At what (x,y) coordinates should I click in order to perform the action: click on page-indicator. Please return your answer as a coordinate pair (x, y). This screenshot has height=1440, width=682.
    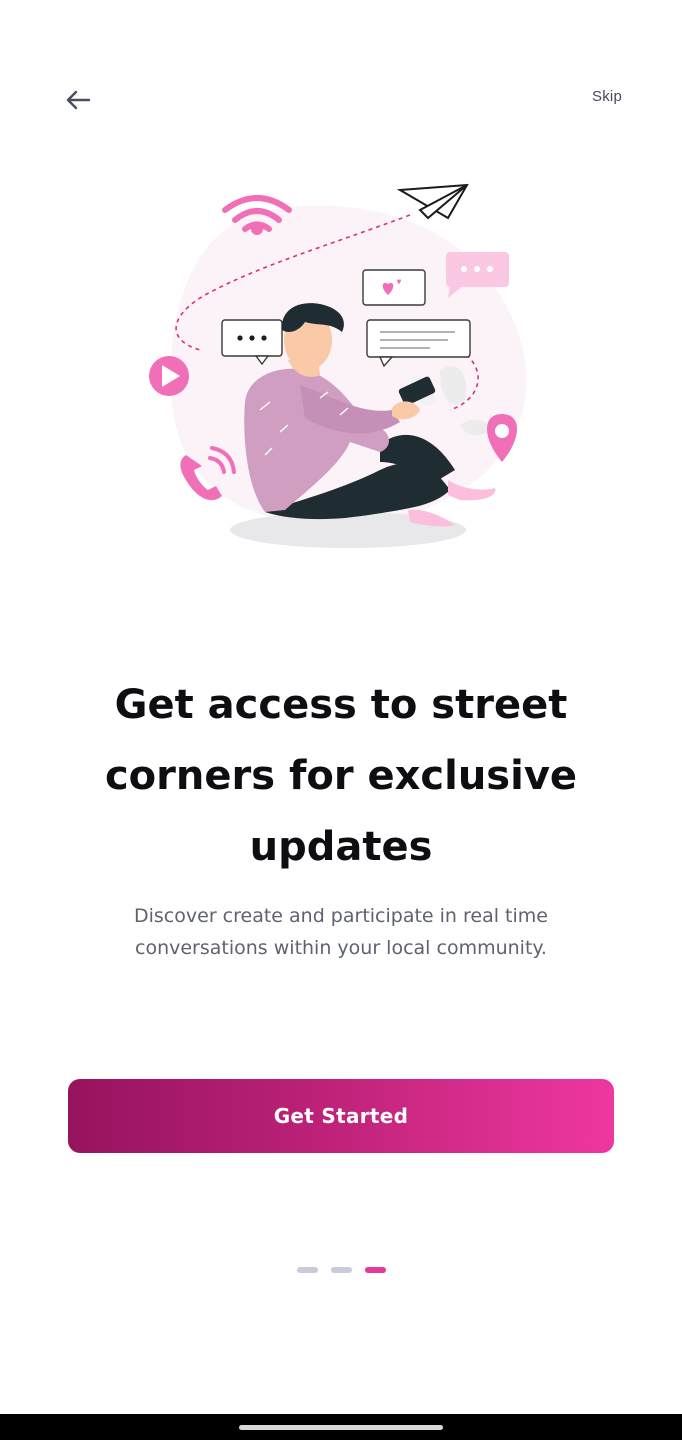
    Looking at the image, I should click on (341, 1270).